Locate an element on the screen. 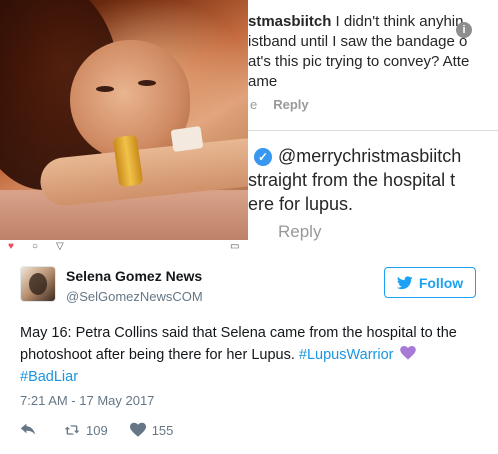 The width and height of the screenshot is (498, 454). retweet-button: 109 is located at coordinates (86, 430).